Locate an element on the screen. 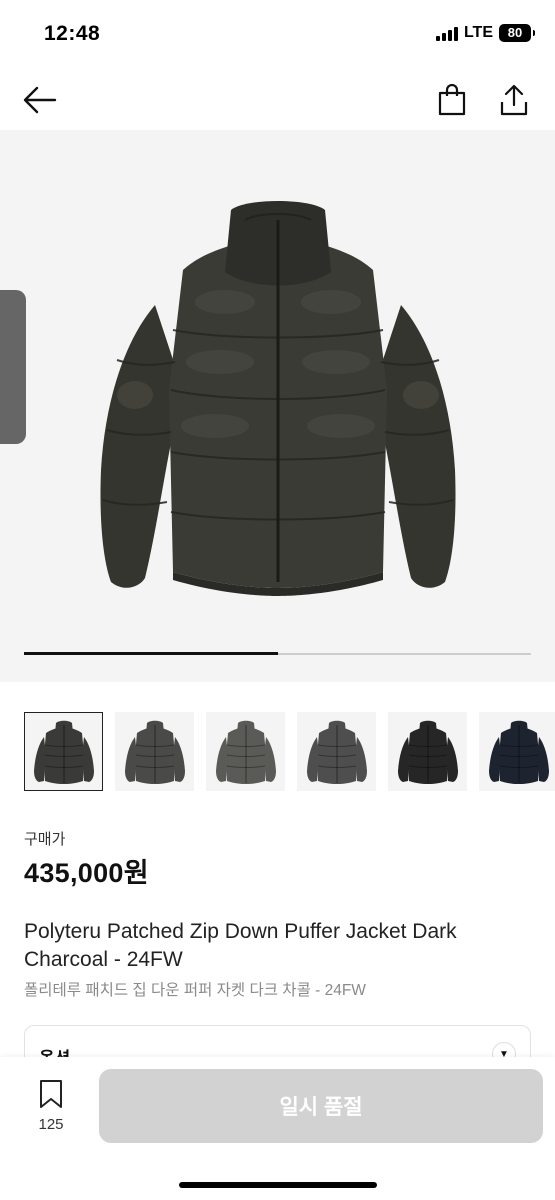 The width and height of the screenshot is (555, 1200). nav-bar is located at coordinates (277, 100).